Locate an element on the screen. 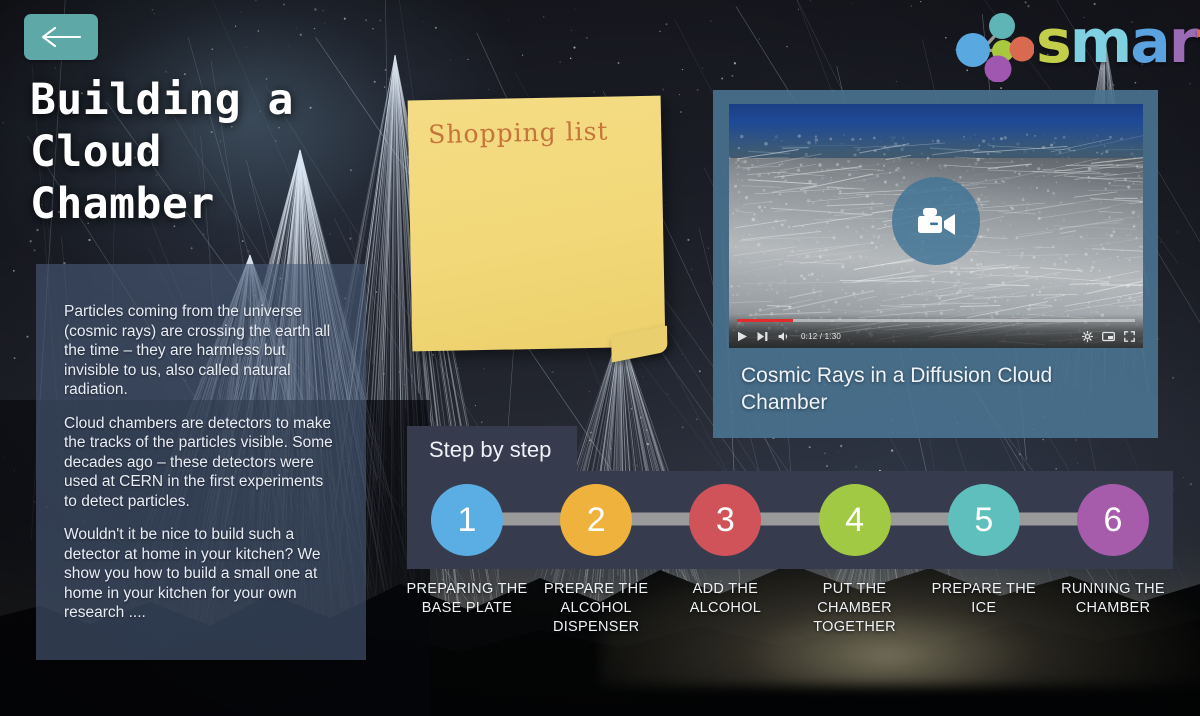  video-progress-played is located at coordinates (765, 320).